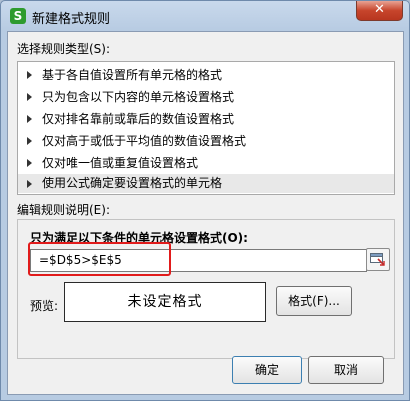 The image size is (410, 401). What do you see at coordinates (267, 370) in the screenshot?
I see `ok-button: 确定` at bounding box center [267, 370].